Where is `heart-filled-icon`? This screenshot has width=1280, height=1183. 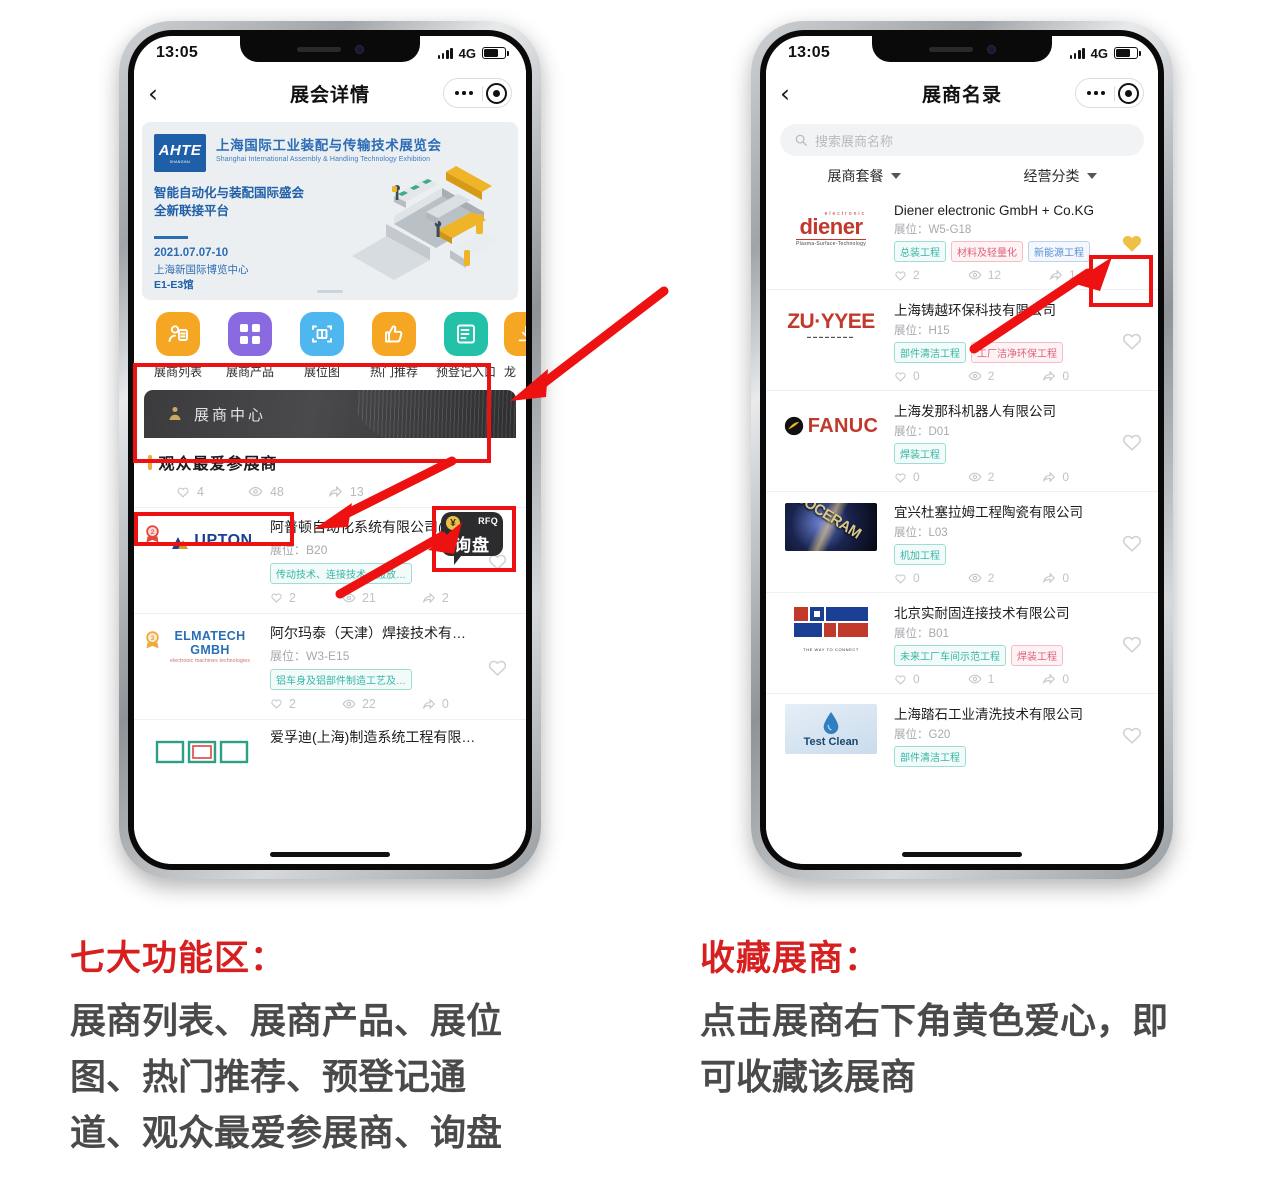
heart-filled-icon is located at coordinates (1132, 243).